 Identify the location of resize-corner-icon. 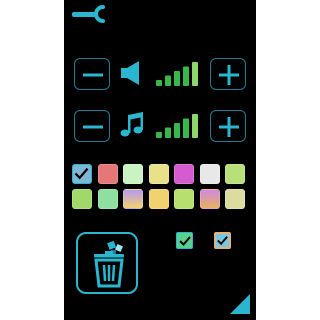
(240, 304).